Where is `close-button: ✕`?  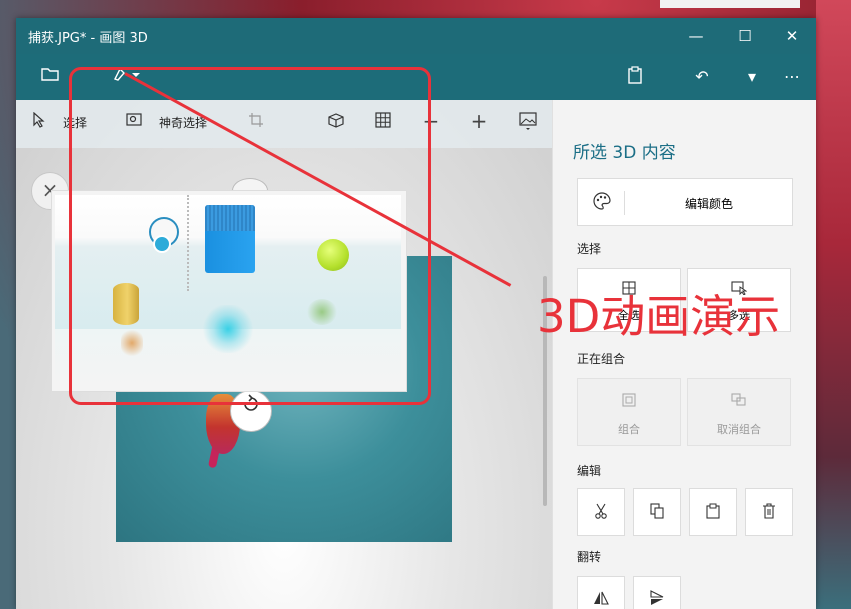 close-button: ✕ is located at coordinates (792, 36).